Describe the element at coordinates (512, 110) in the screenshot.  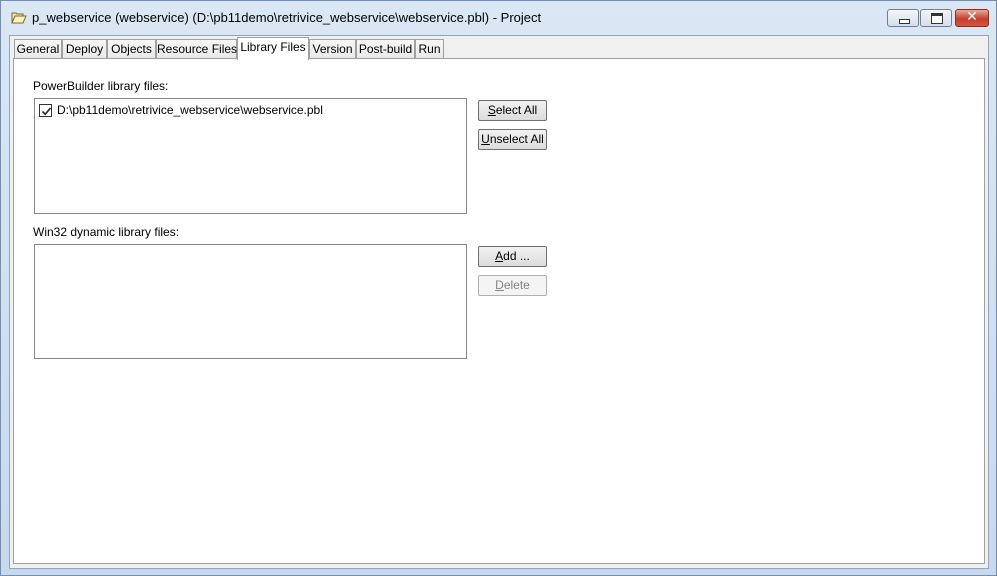
I see `select-all-button: Select All` at that location.